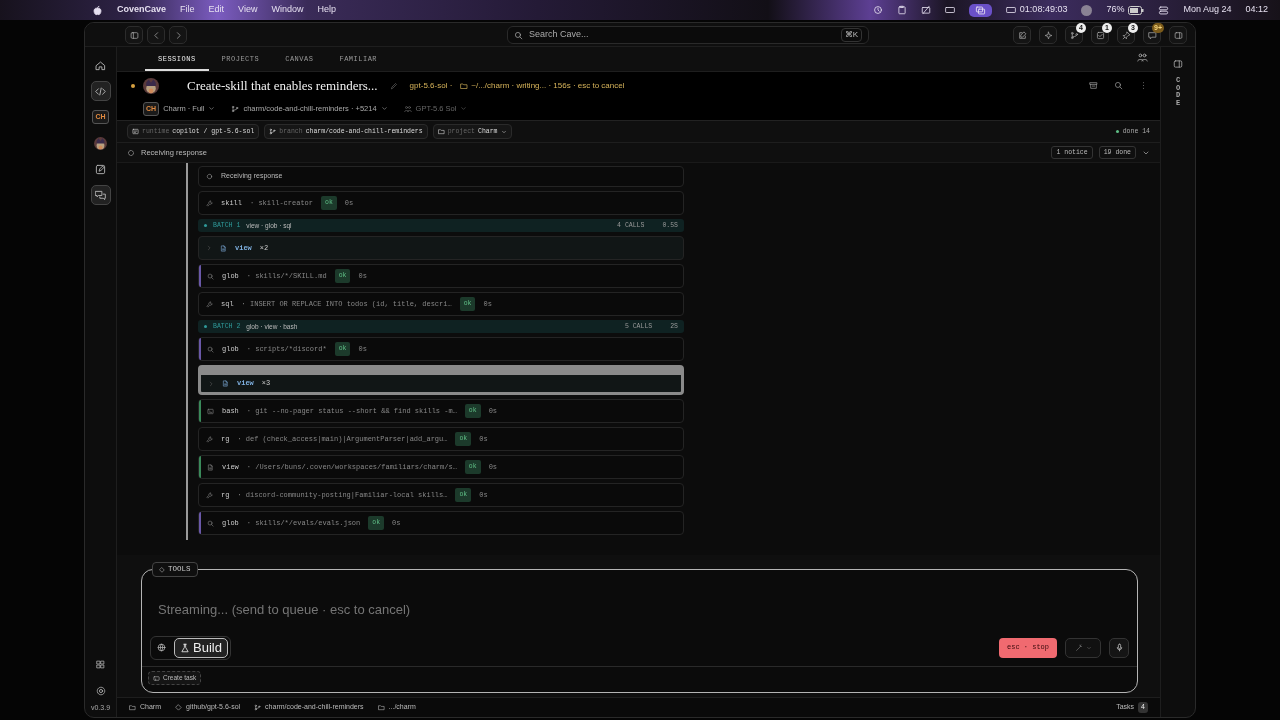 This screenshot has width=1280, height=720. What do you see at coordinates (1093, 86) in the screenshot?
I see `archive-icon` at bounding box center [1093, 86].